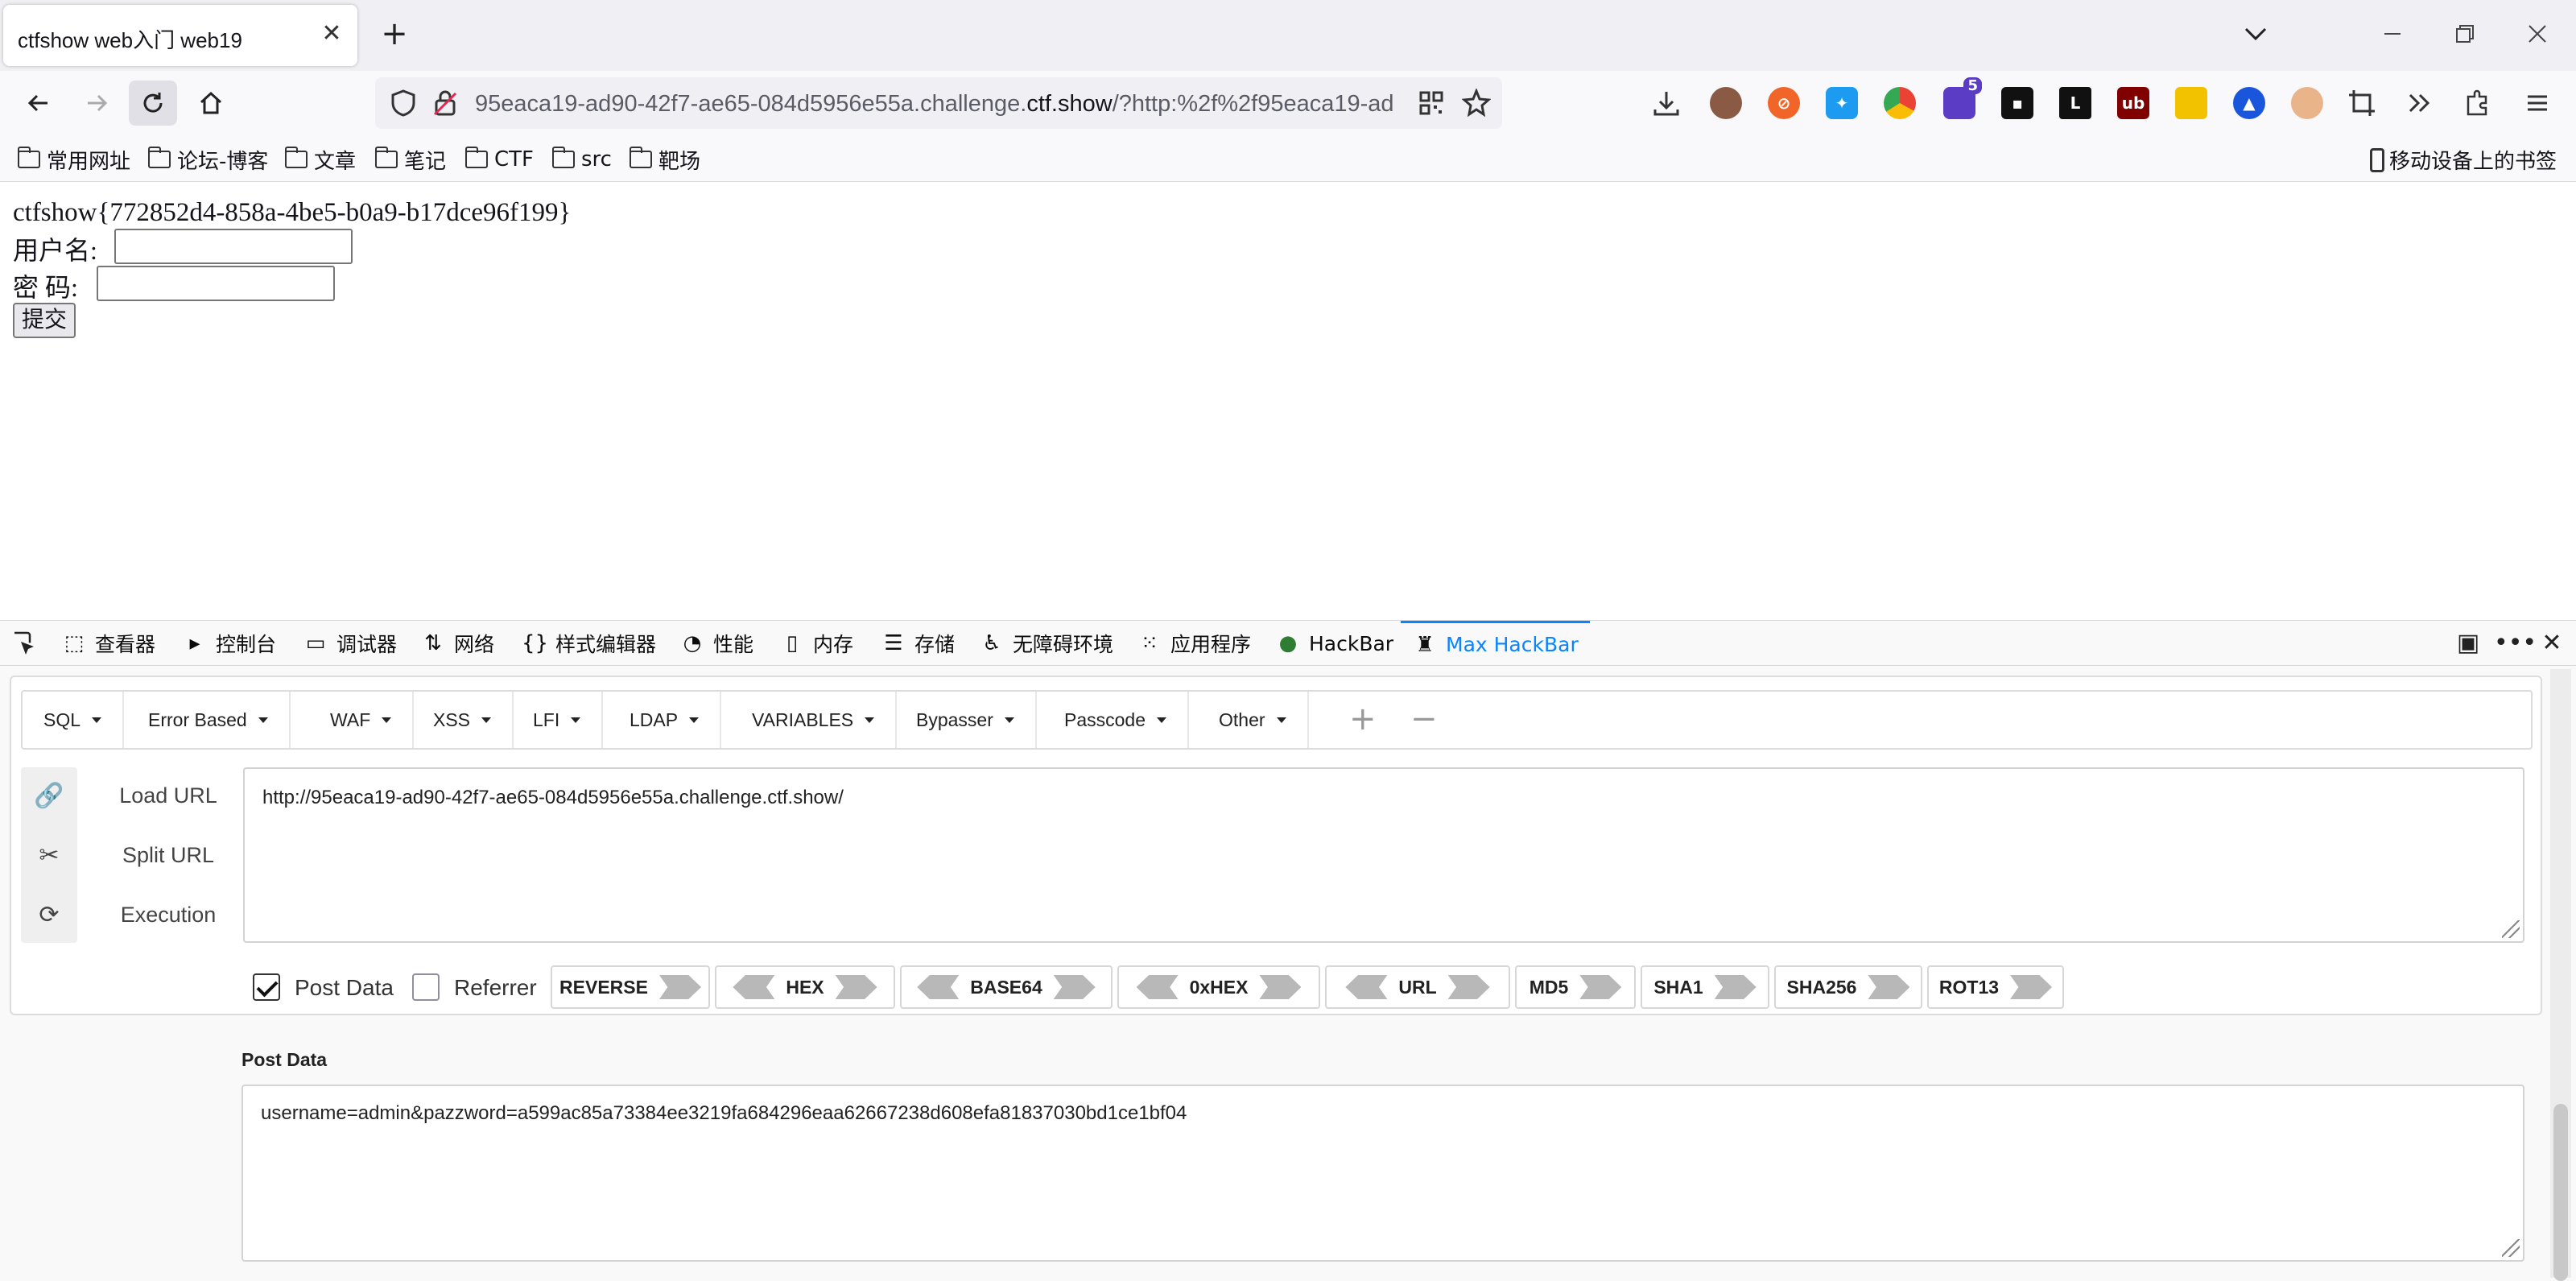 Image resolution: width=2576 pixels, height=1281 pixels. I want to click on scissors-icon: ✂, so click(49, 855).